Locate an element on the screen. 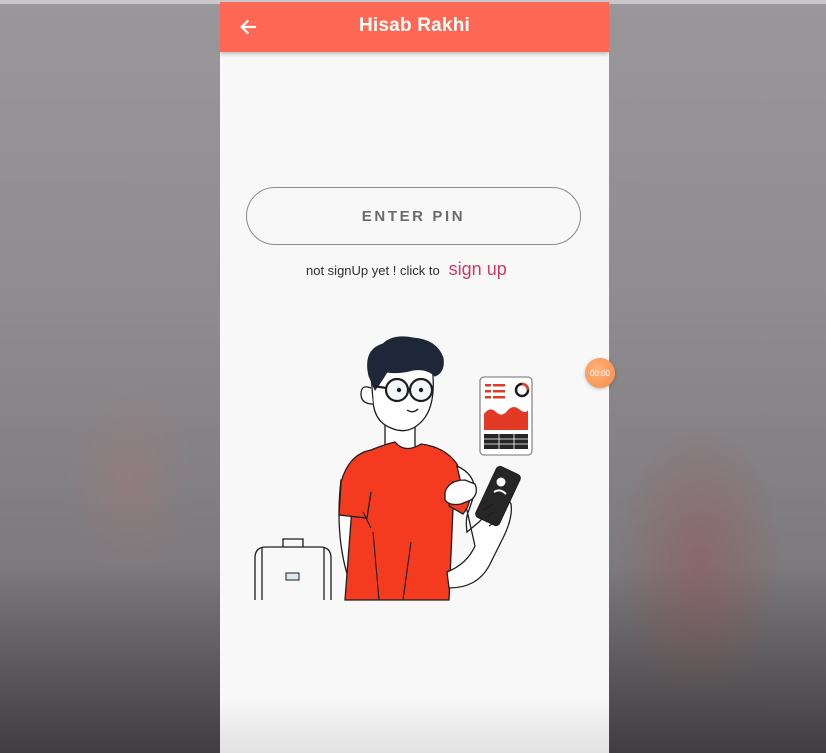 The width and height of the screenshot is (826, 753). bottom-fade is located at coordinates (414, 725).